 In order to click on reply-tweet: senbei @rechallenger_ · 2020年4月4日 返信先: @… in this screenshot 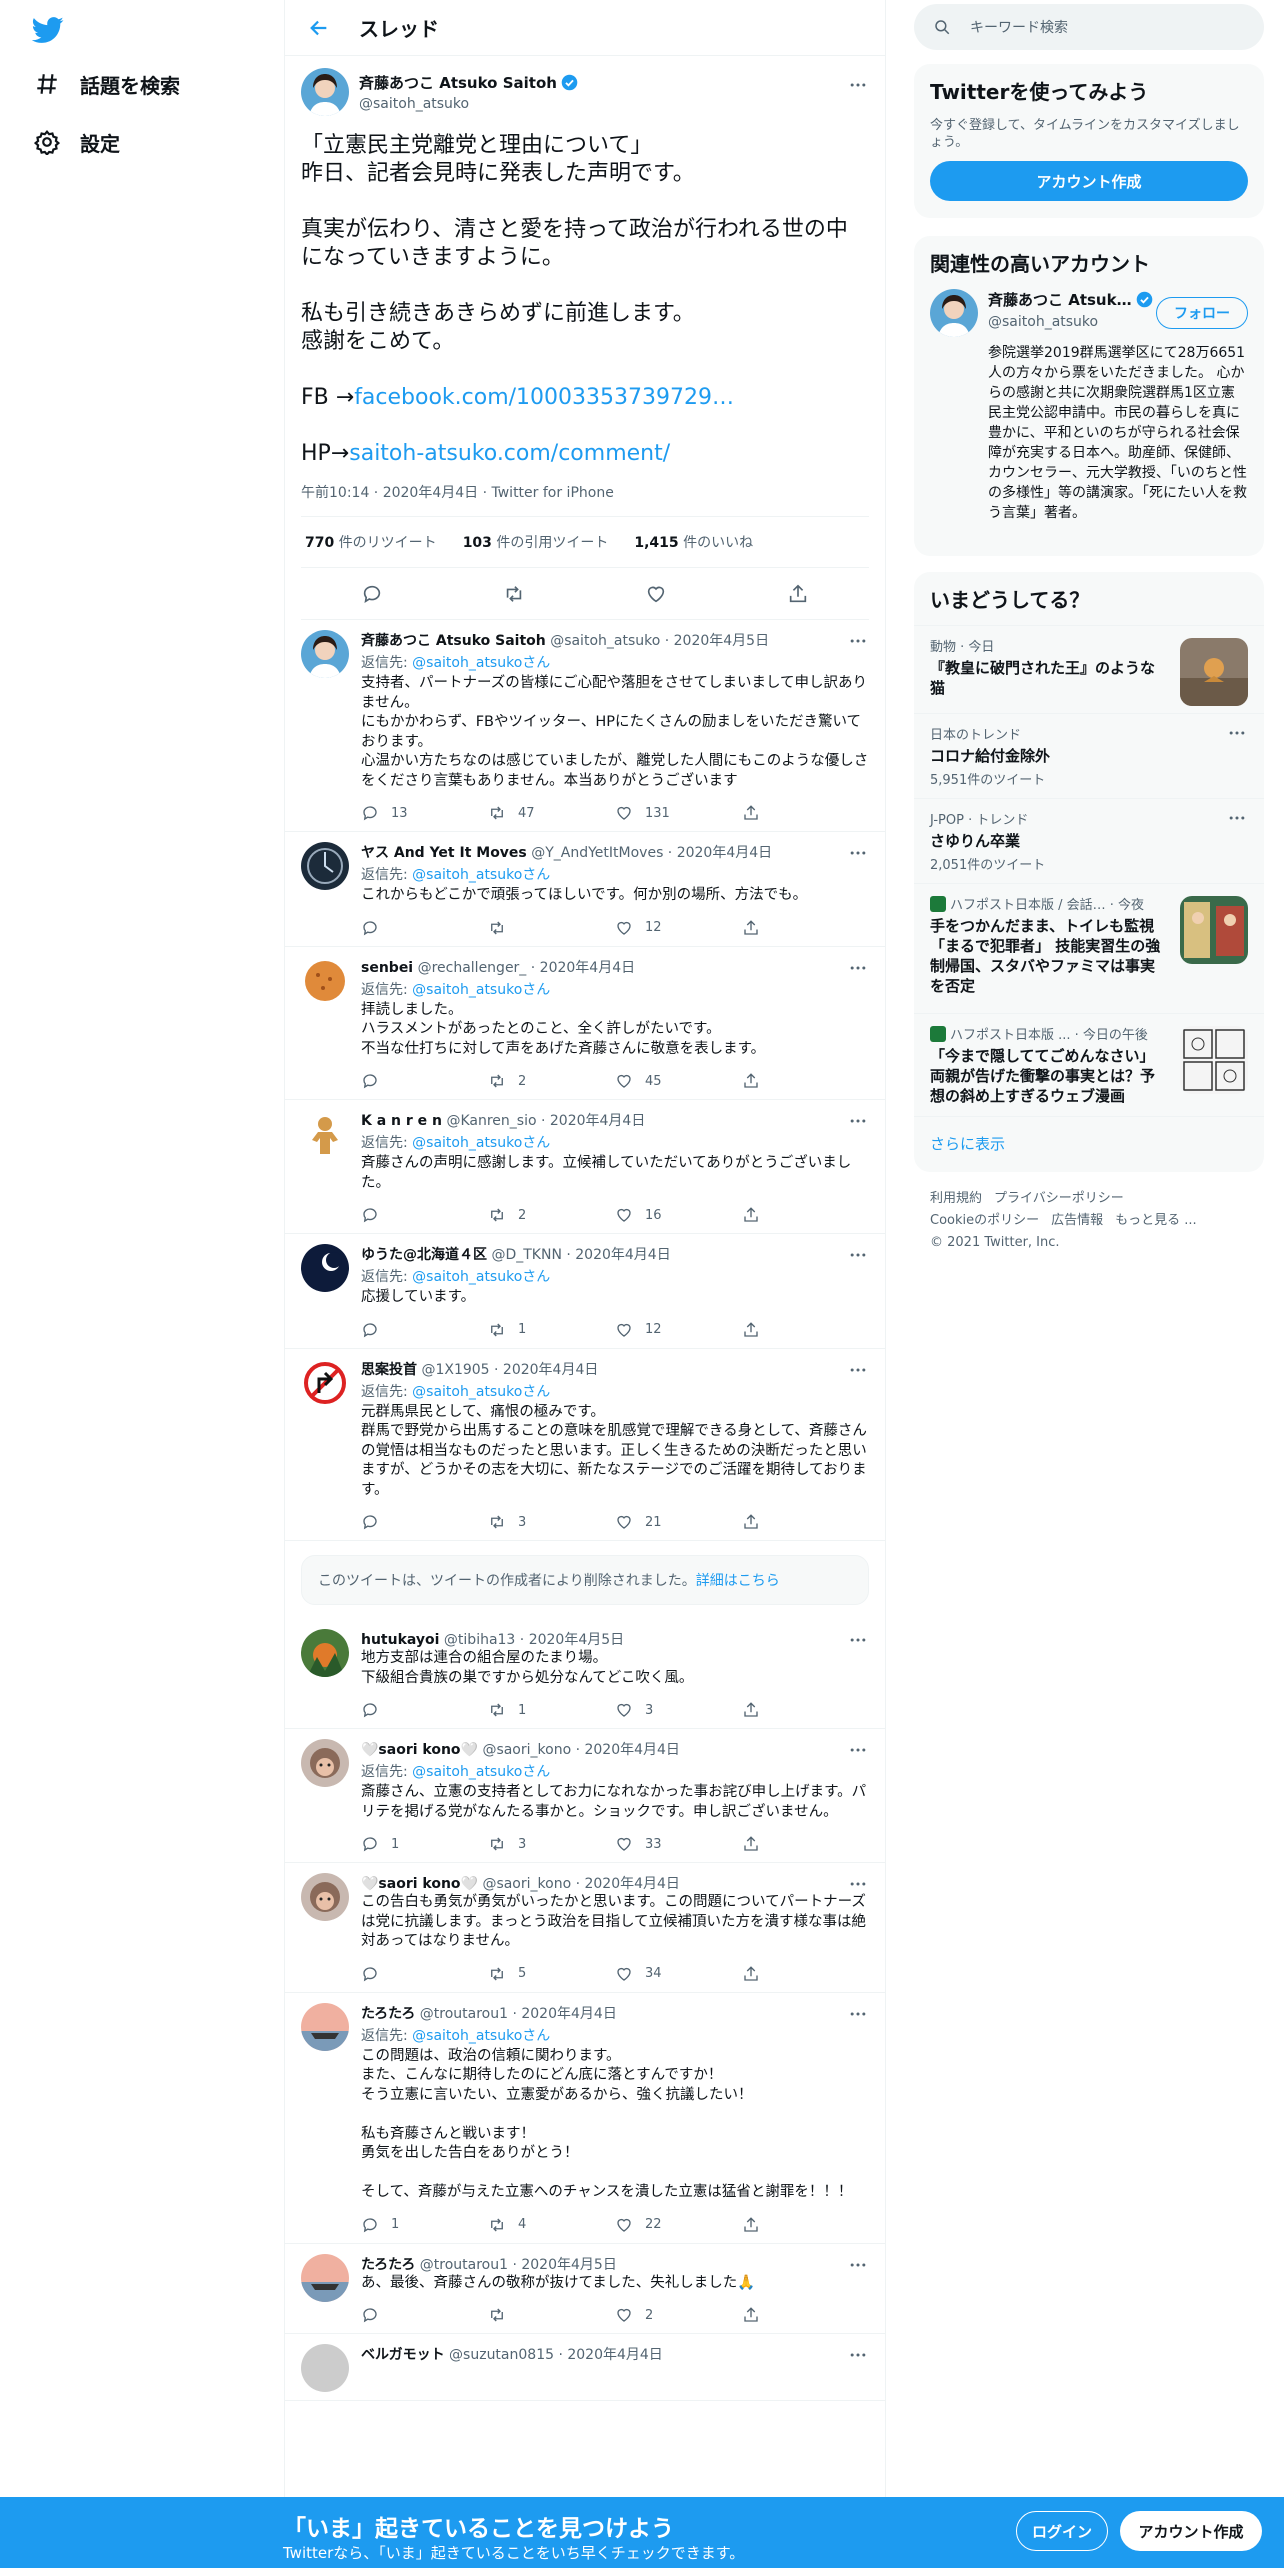, I will do `click(585, 1023)`.